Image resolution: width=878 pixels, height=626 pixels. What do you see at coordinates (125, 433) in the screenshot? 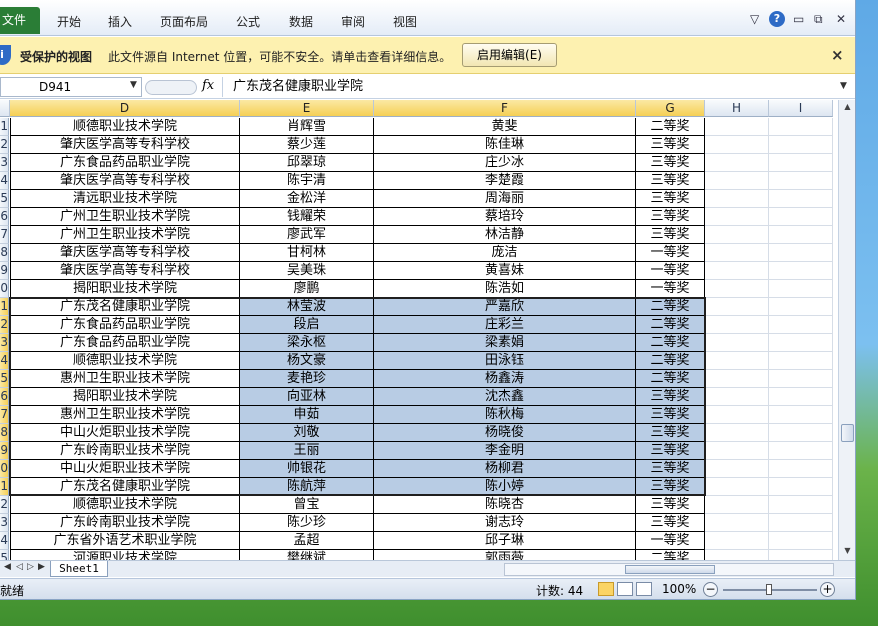
I see `table-cell: 中山火炬职业技术学院` at bounding box center [125, 433].